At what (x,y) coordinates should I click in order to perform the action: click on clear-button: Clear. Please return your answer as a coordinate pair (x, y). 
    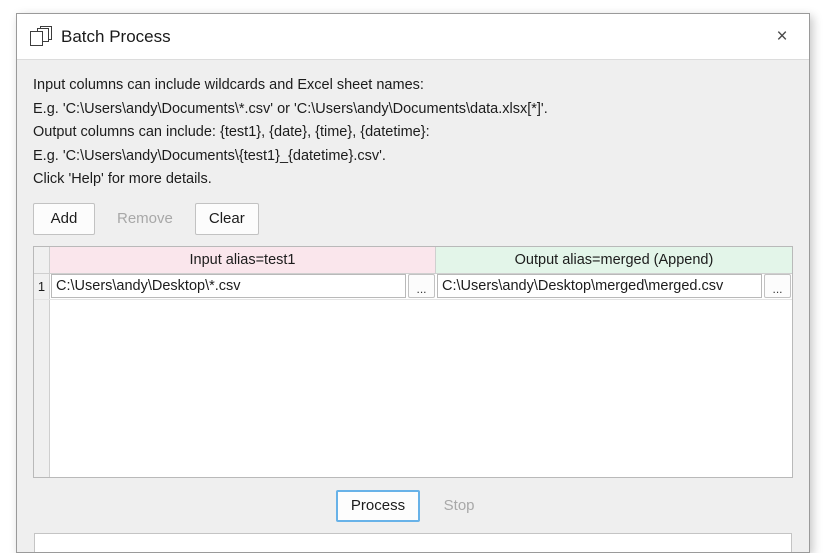
    Looking at the image, I should click on (226, 218).